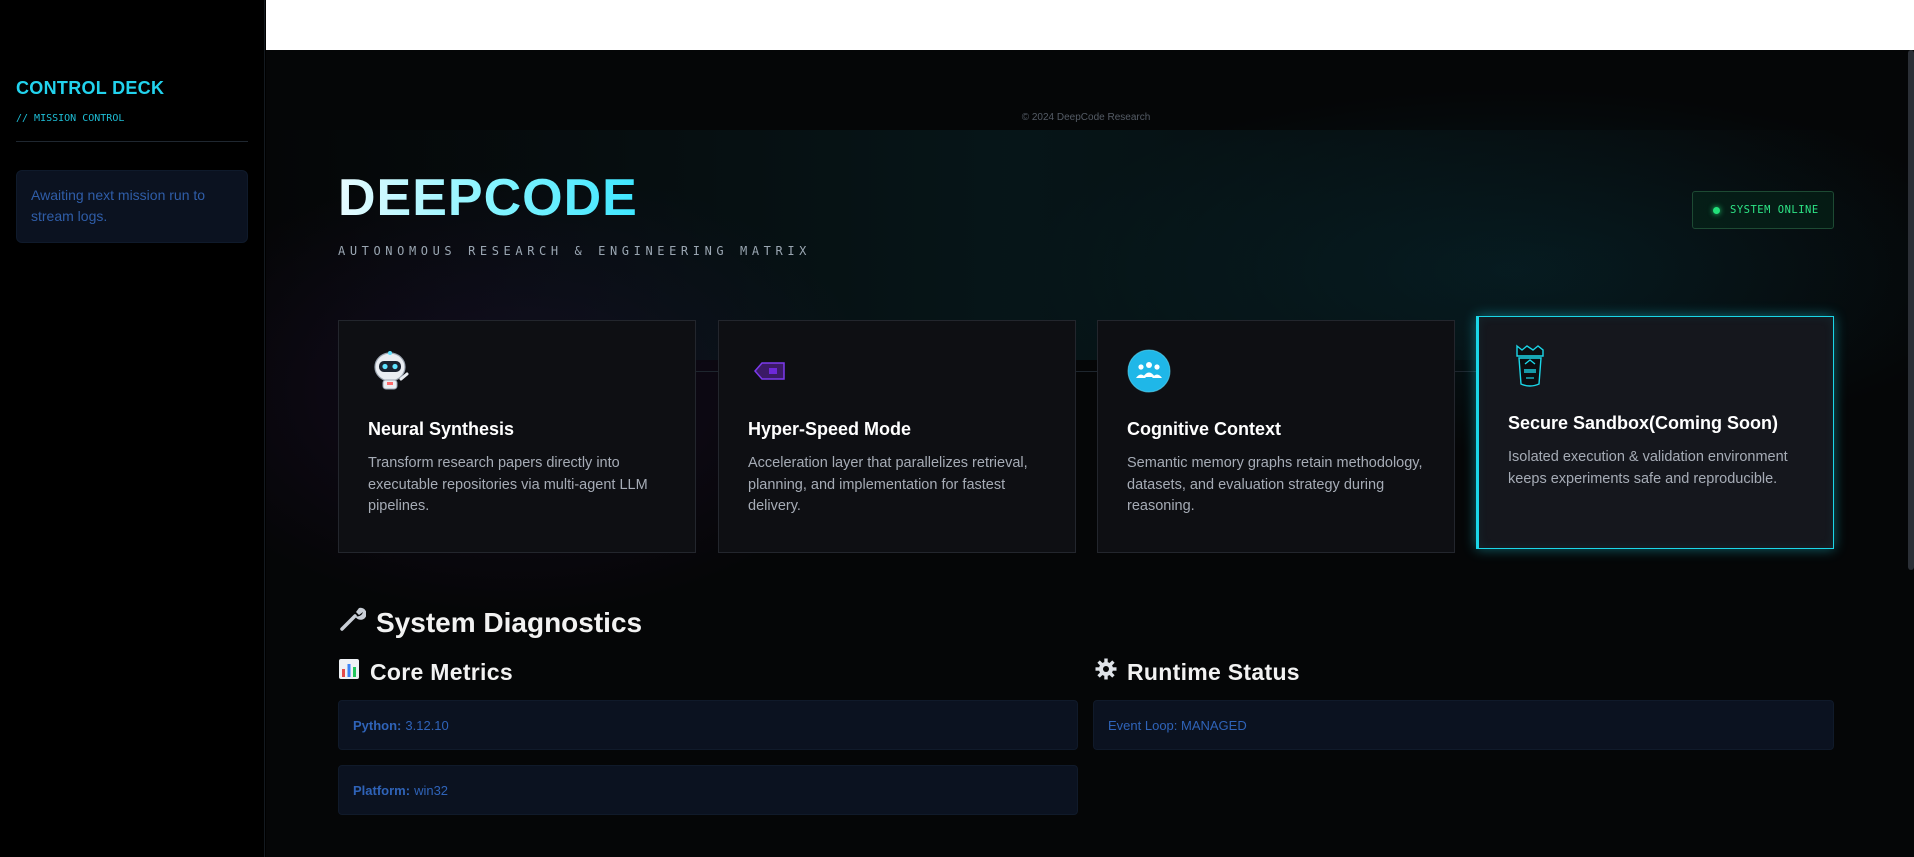  What do you see at coordinates (509, 622) in the screenshot?
I see `diagnostics-title: System Diagnostics` at bounding box center [509, 622].